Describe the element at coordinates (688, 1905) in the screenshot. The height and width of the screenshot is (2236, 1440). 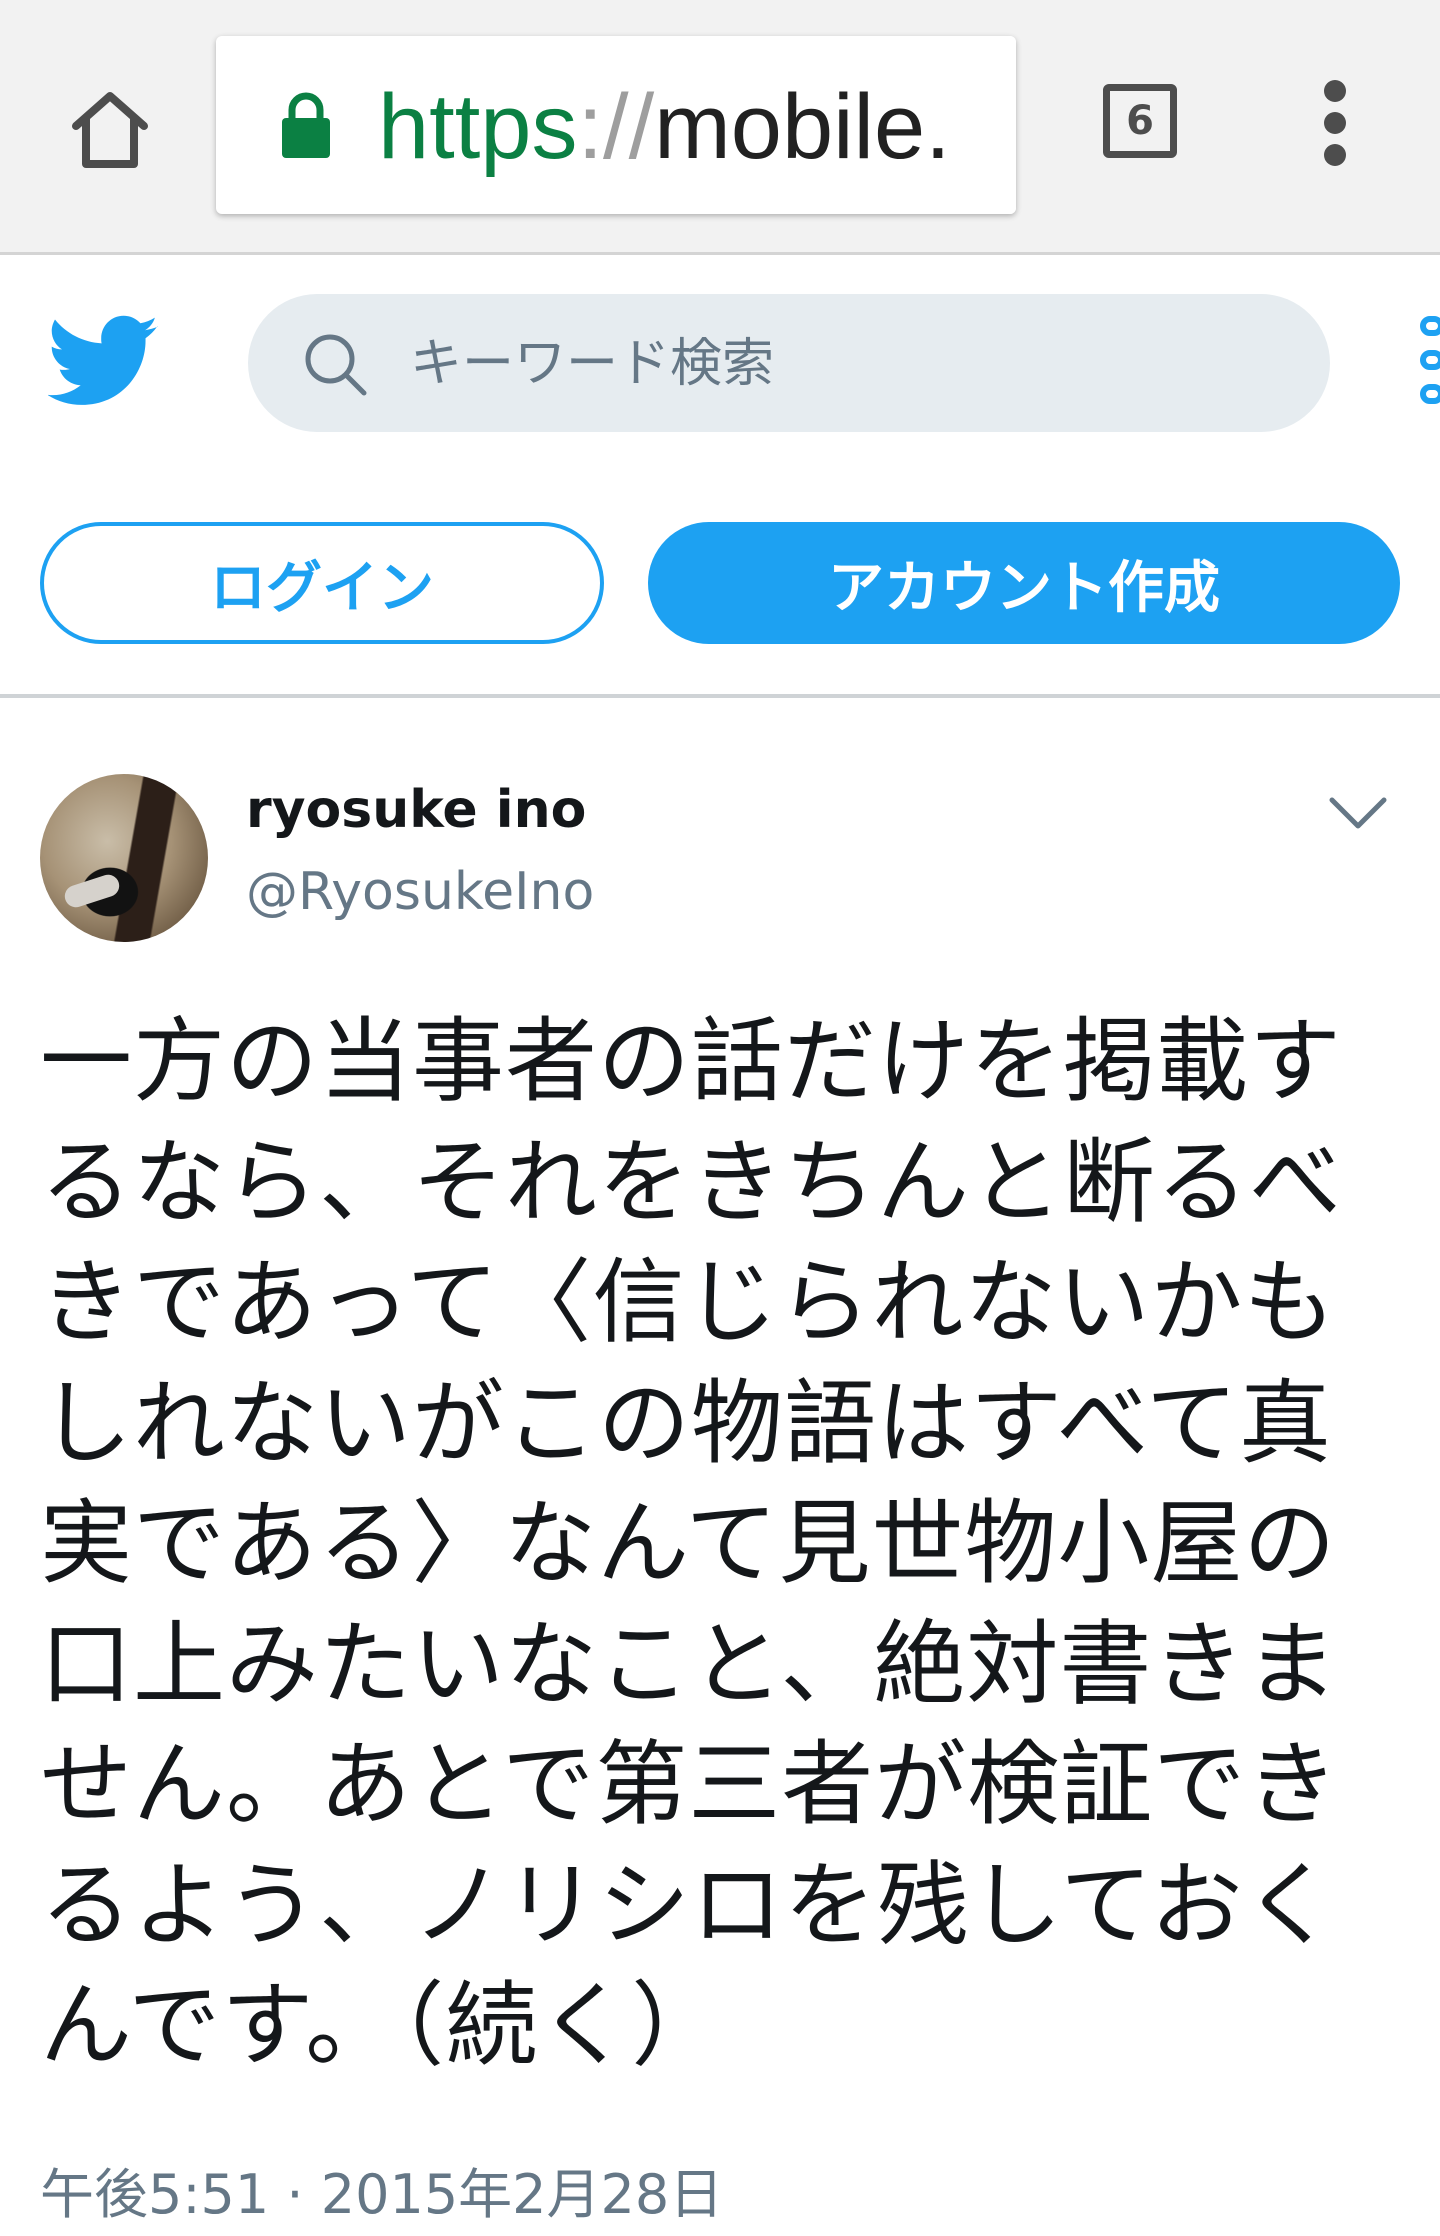
I see `tweet-line: るよう、ノリシロを残しておく` at that location.